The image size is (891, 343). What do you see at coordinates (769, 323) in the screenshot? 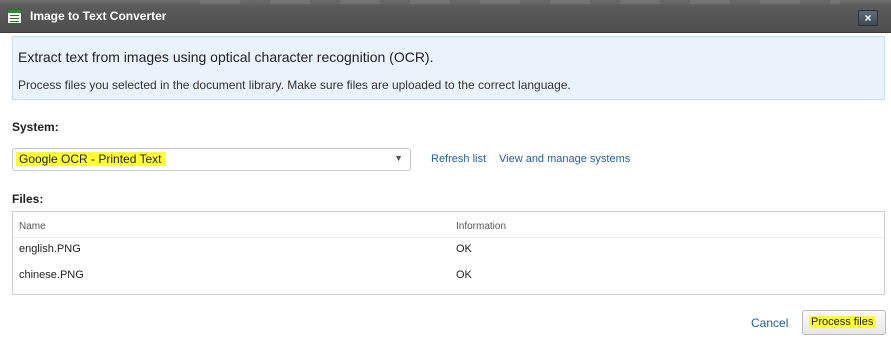
I see `cancel-button: Cancel` at bounding box center [769, 323].